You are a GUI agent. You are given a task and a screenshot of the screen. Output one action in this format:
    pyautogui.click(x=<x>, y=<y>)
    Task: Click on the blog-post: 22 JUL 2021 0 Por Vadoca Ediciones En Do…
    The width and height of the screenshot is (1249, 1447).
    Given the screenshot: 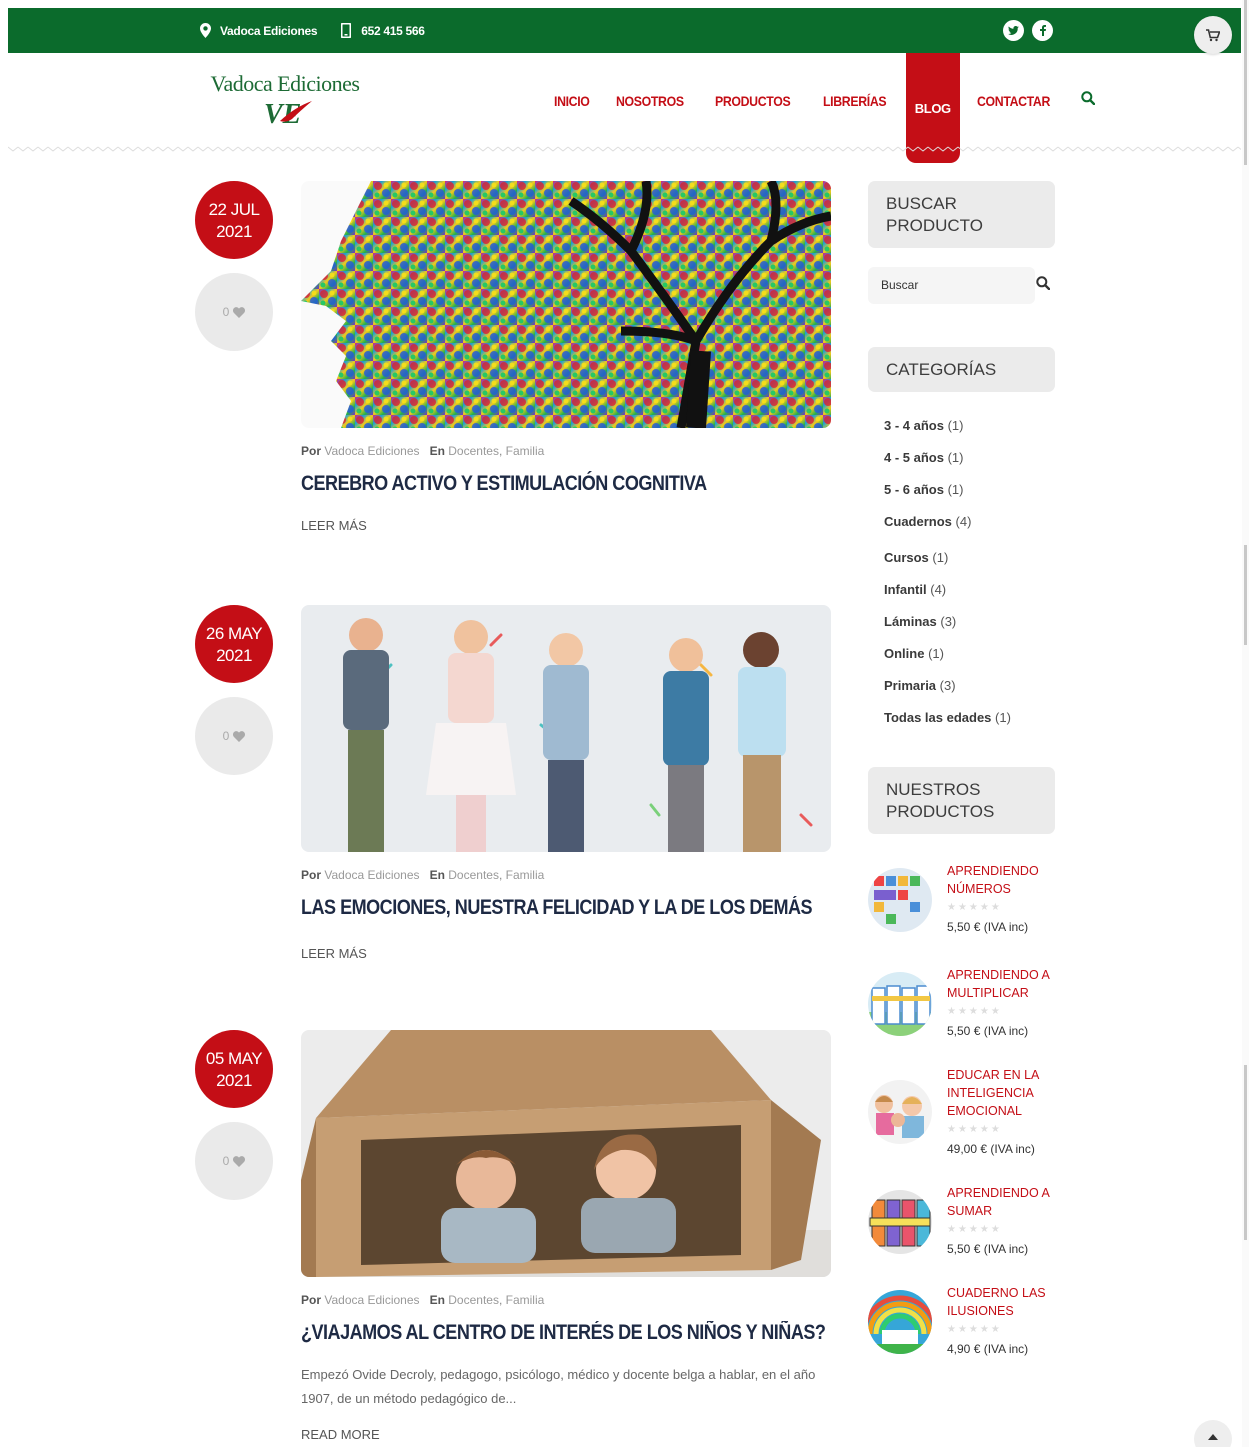 What is the action you would take?
    pyautogui.click(x=515, y=361)
    